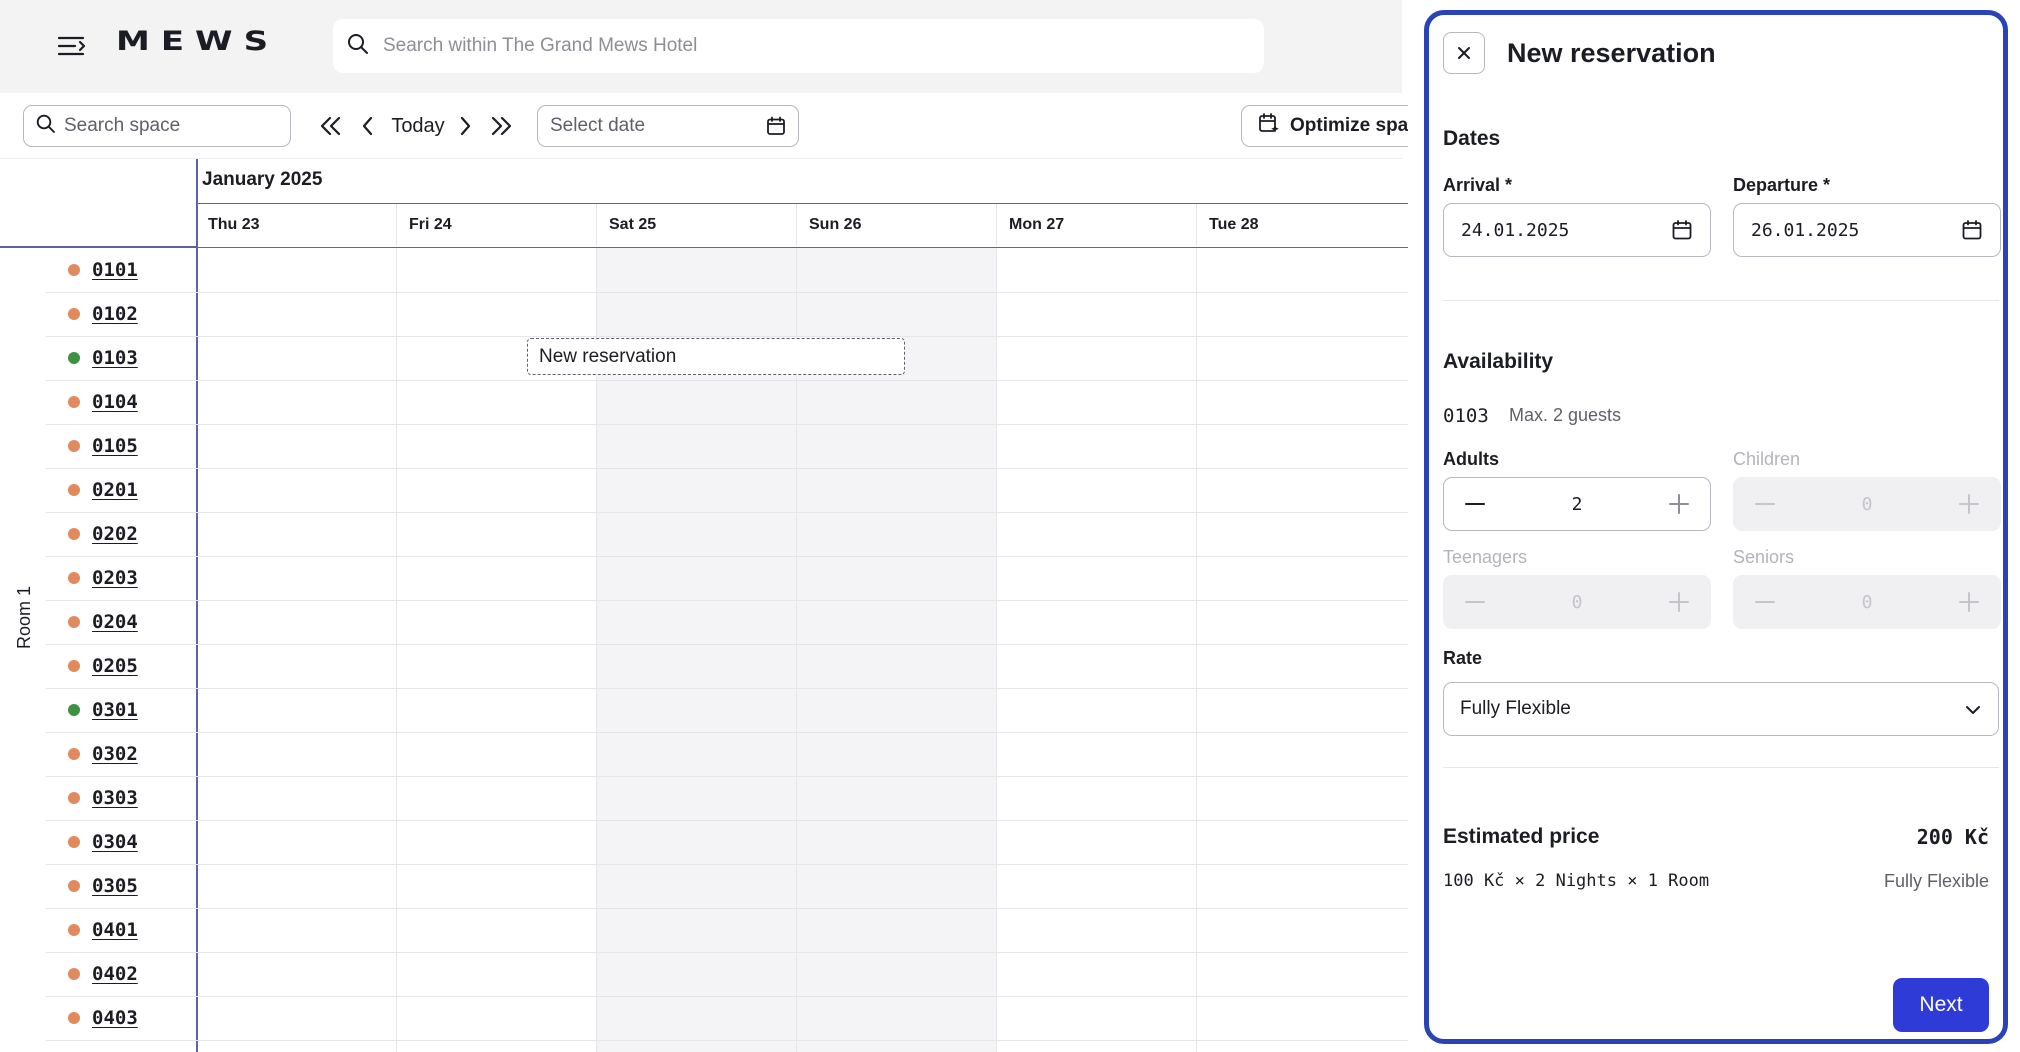  I want to click on arrival-field: 24.01.2025, so click(1577, 230).